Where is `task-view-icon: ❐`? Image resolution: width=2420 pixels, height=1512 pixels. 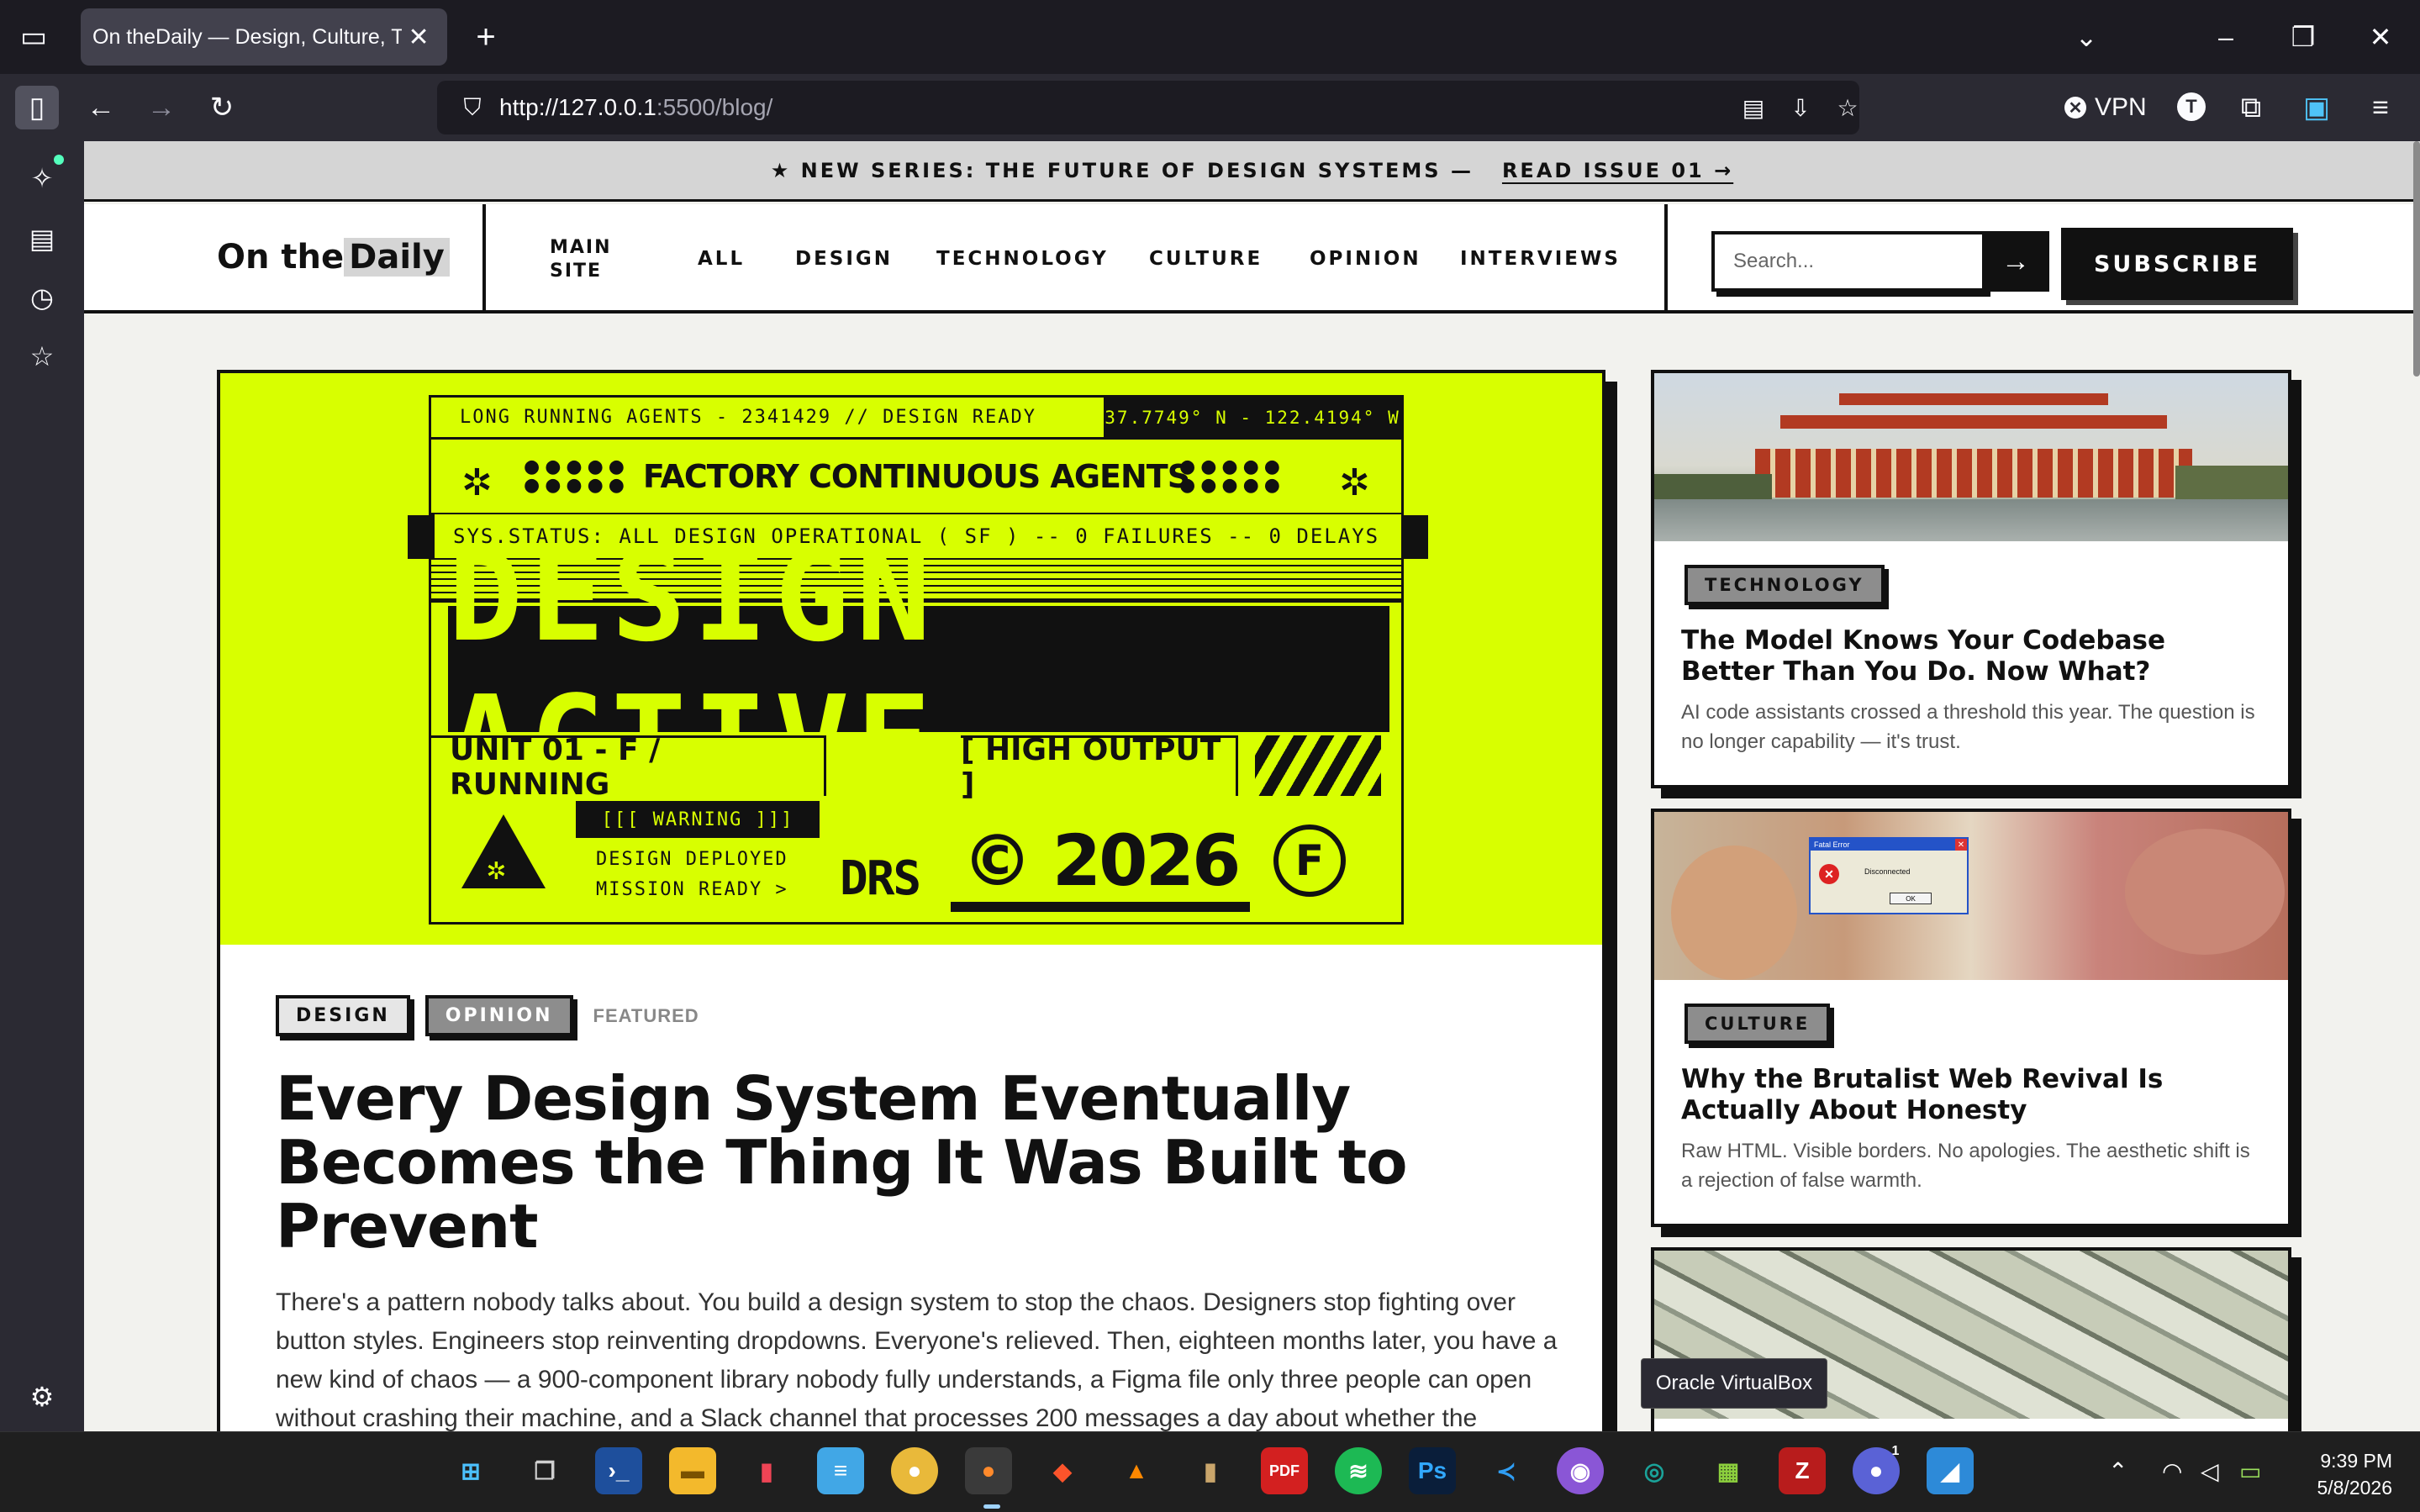 task-view-icon: ❐ is located at coordinates (544, 1470).